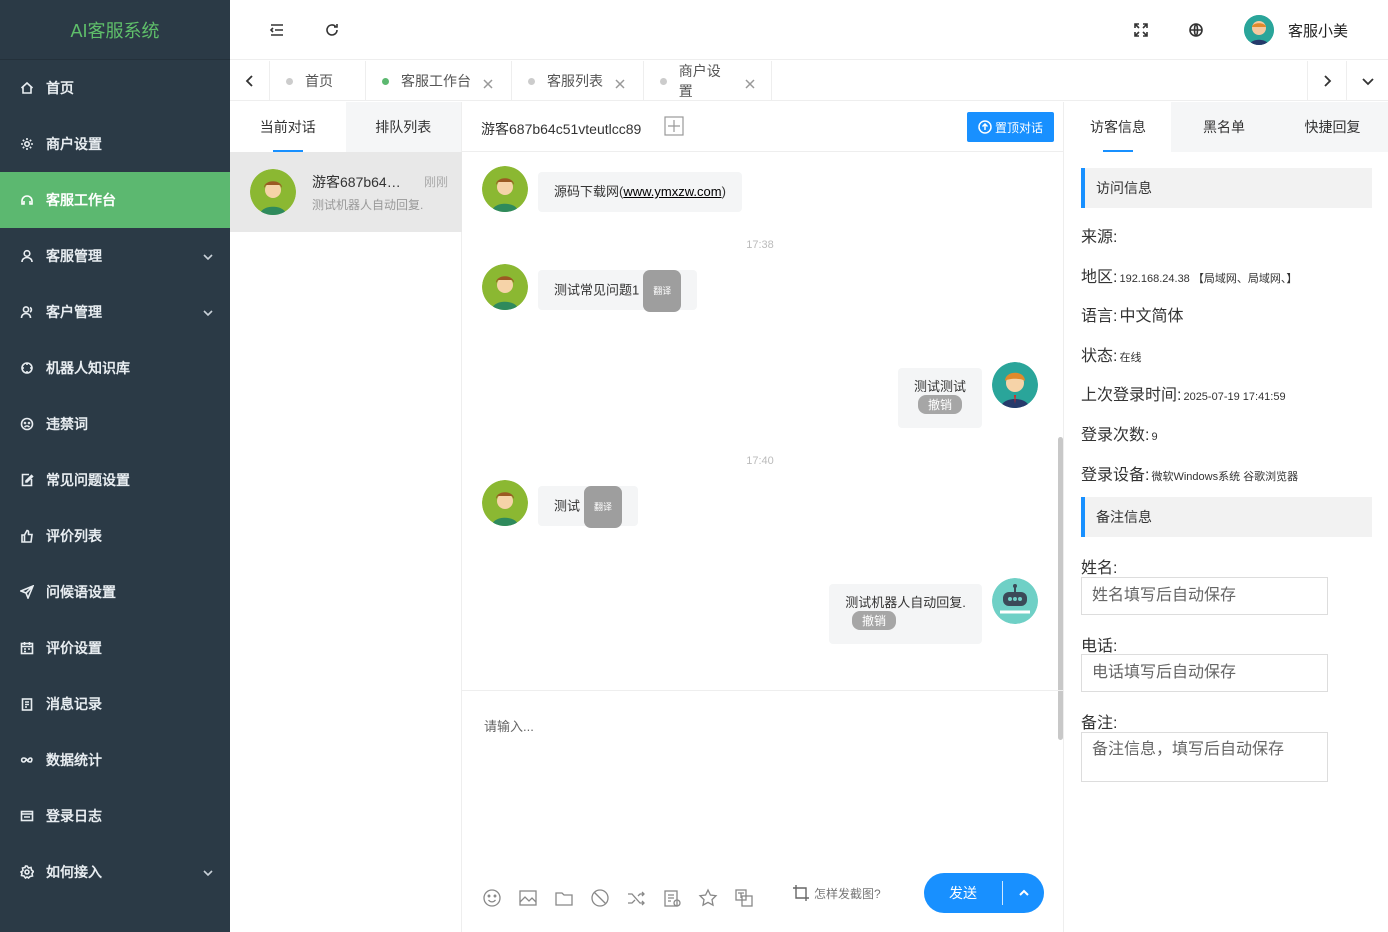  What do you see at coordinates (115, 256) in the screenshot?
I see `sidebar-item: 客服管理` at bounding box center [115, 256].